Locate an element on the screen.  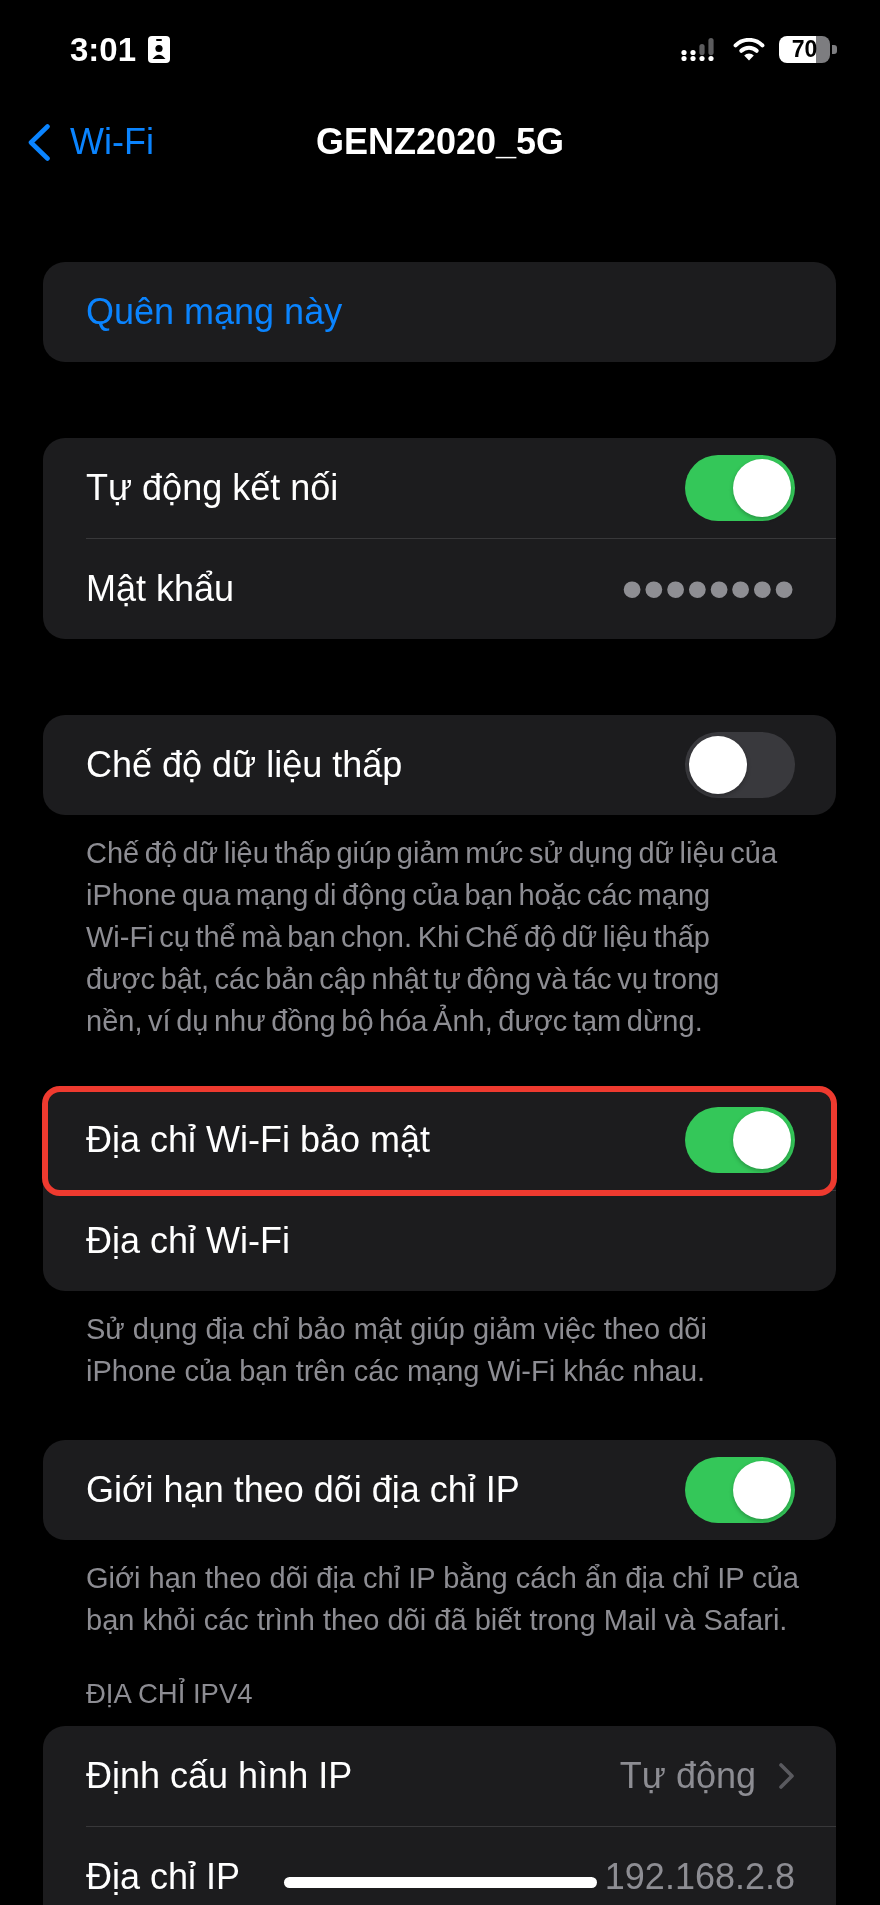
section-footer: Chế độ dữ liệu thấp giúp giảm mức sử dụng dữ liệu của iPhone qua mạng di động của bạn hoặc các mạng Wi-Fi cụ thể mà bạn chọn. Khi Chế độ dữ liệu thấp được bật, các bản cập nhật tự động và tác vụ trong nền, ví dụ như đồng bộ hóa Ảnh, được tạm dừng. is located at coordinates (440, 928).